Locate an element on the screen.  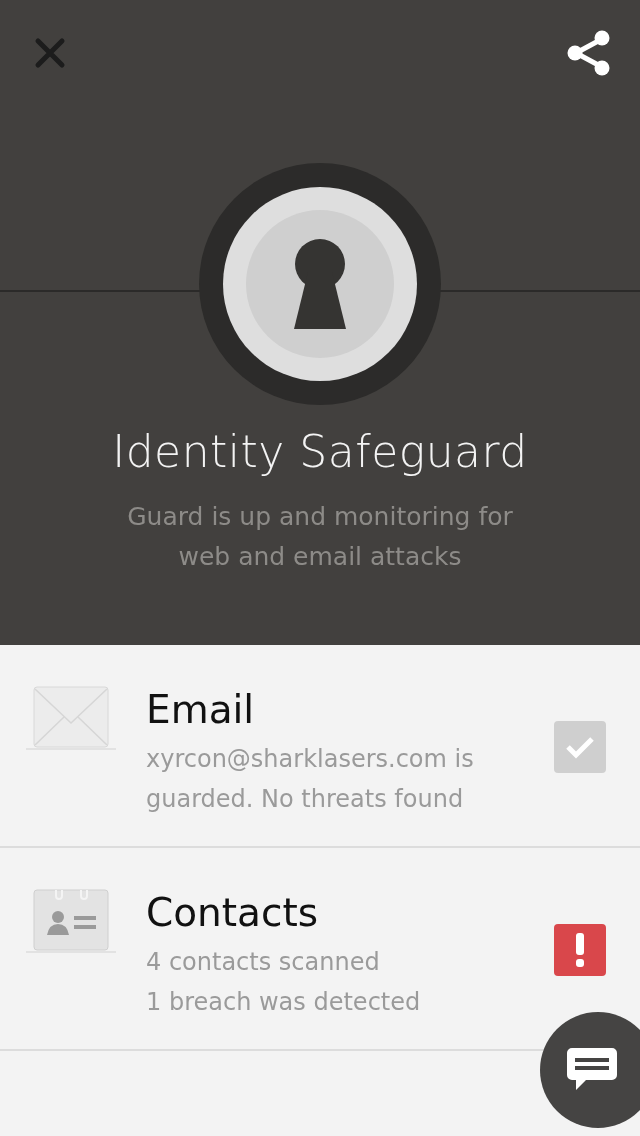
item-title: Email is located at coordinates (201, 710).